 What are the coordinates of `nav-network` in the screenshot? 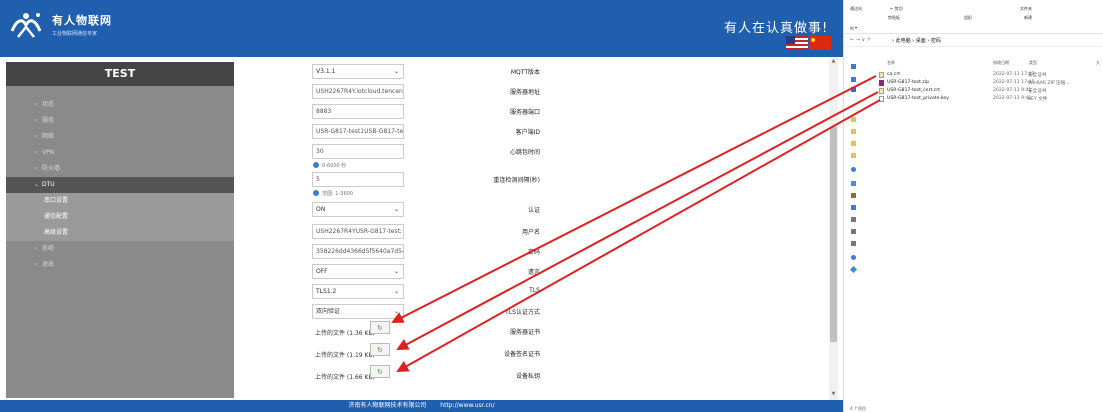 It's located at (854, 258).